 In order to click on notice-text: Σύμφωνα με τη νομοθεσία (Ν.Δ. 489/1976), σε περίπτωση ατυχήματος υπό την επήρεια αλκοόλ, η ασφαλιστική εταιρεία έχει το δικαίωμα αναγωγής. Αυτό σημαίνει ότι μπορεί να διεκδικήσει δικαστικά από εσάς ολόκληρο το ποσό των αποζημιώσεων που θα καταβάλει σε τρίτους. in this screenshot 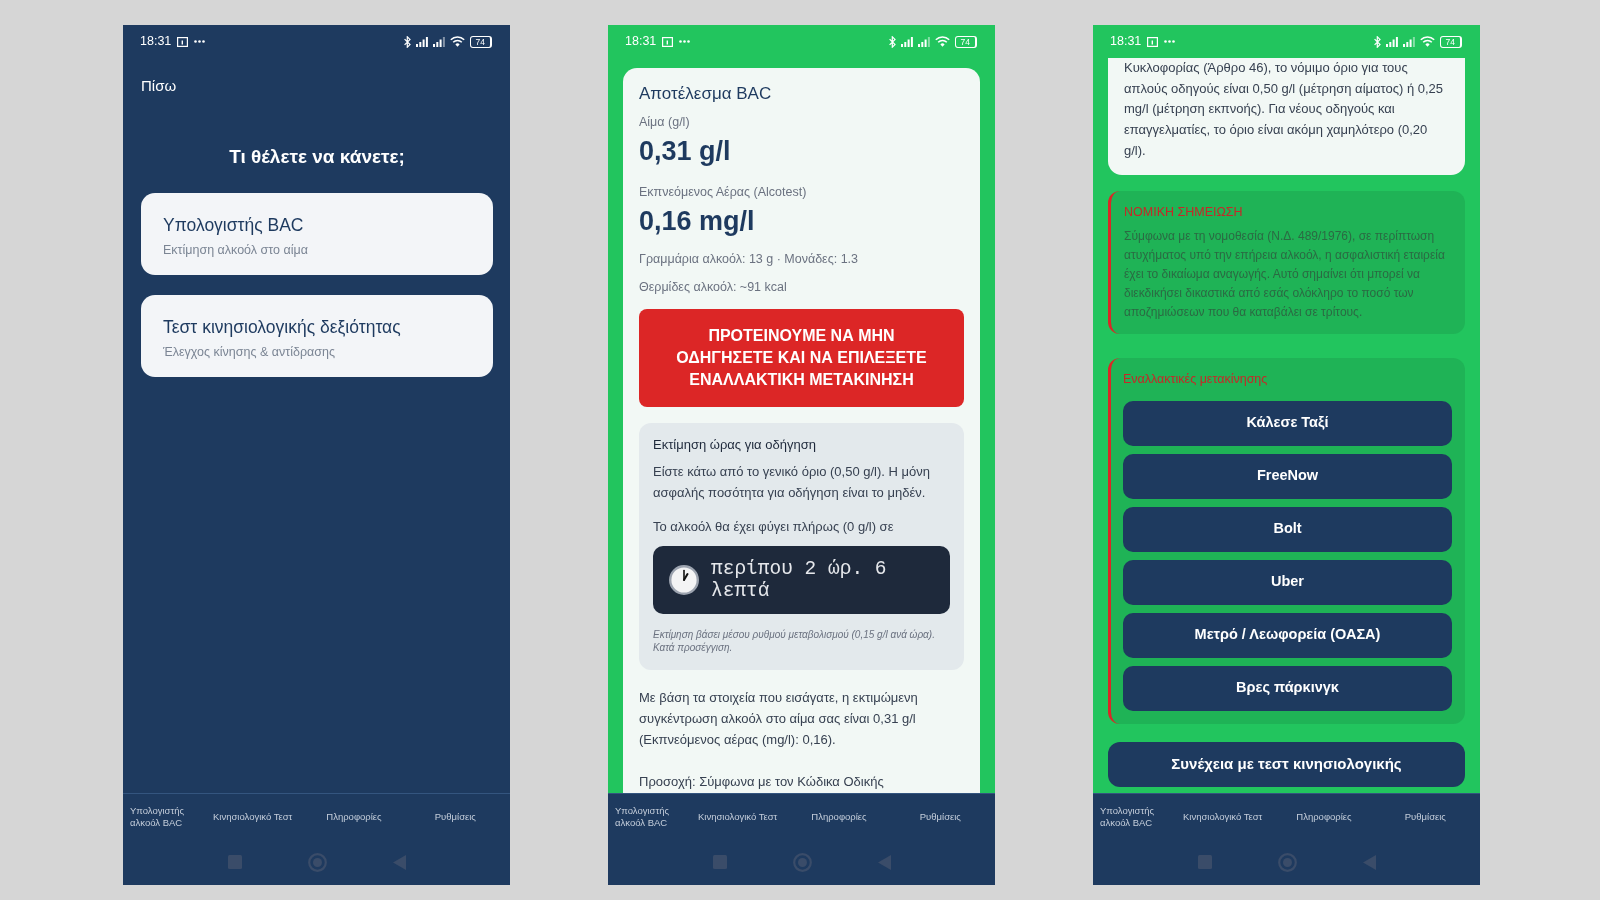, I will do `click(1285, 274)`.